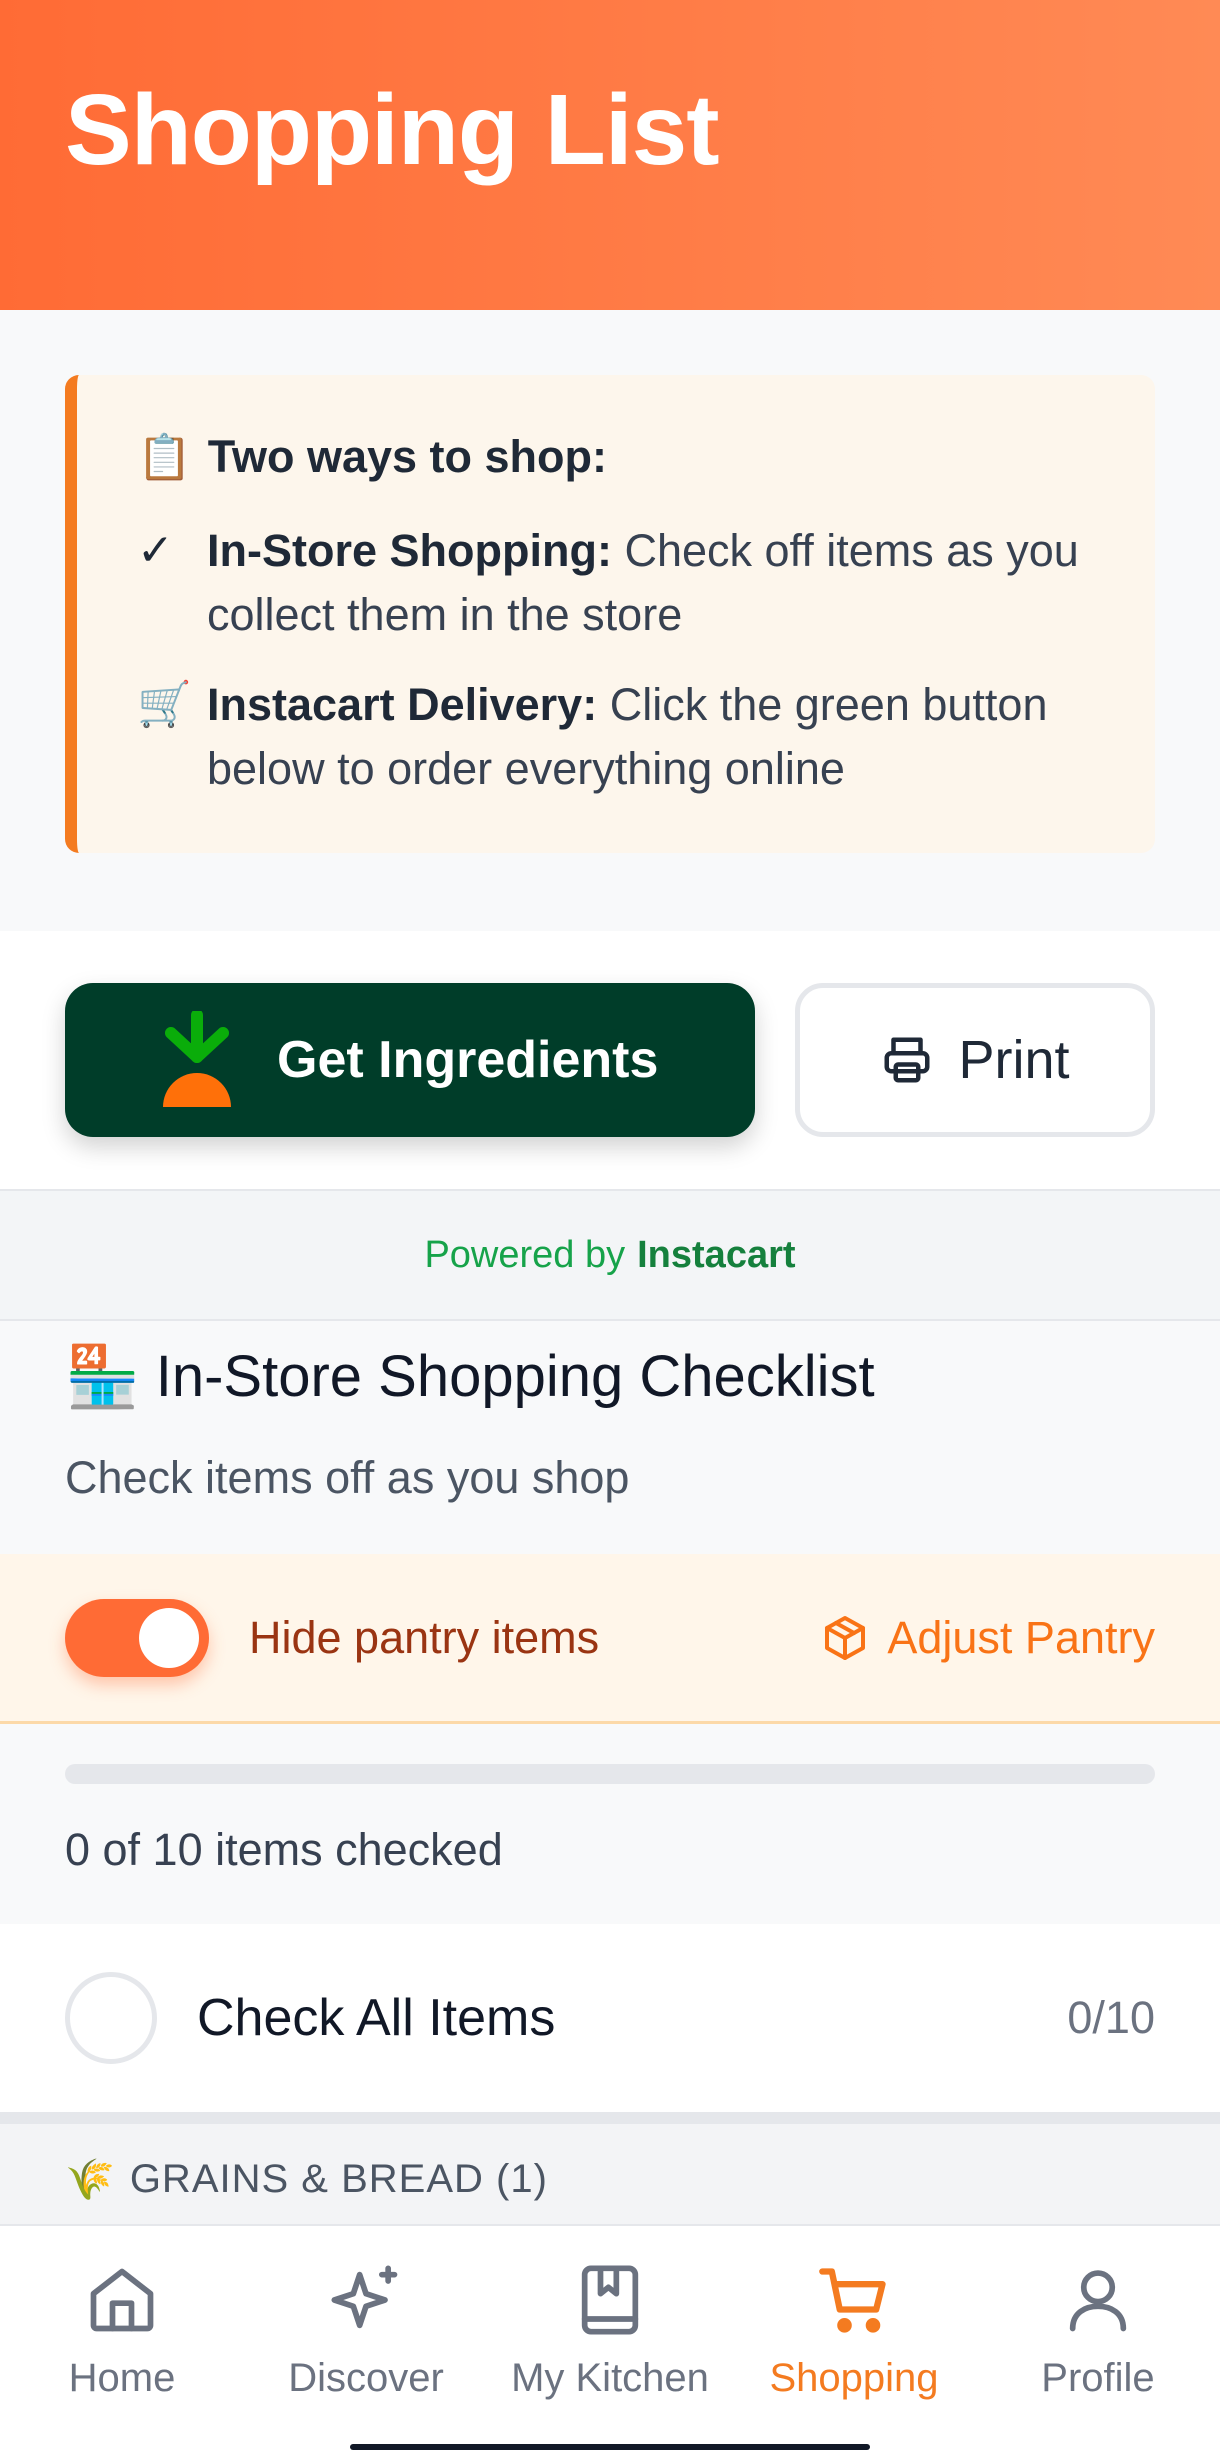 Image resolution: width=1220 pixels, height=2450 pixels. What do you see at coordinates (1098, 2301) in the screenshot?
I see `user-icon` at bounding box center [1098, 2301].